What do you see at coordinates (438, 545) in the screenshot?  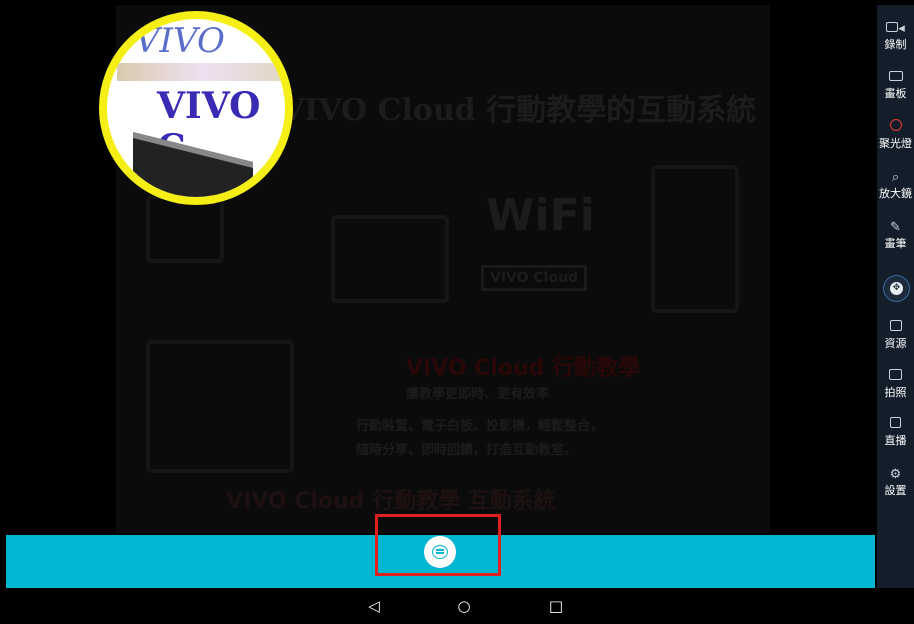 I see `highlight-box` at bounding box center [438, 545].